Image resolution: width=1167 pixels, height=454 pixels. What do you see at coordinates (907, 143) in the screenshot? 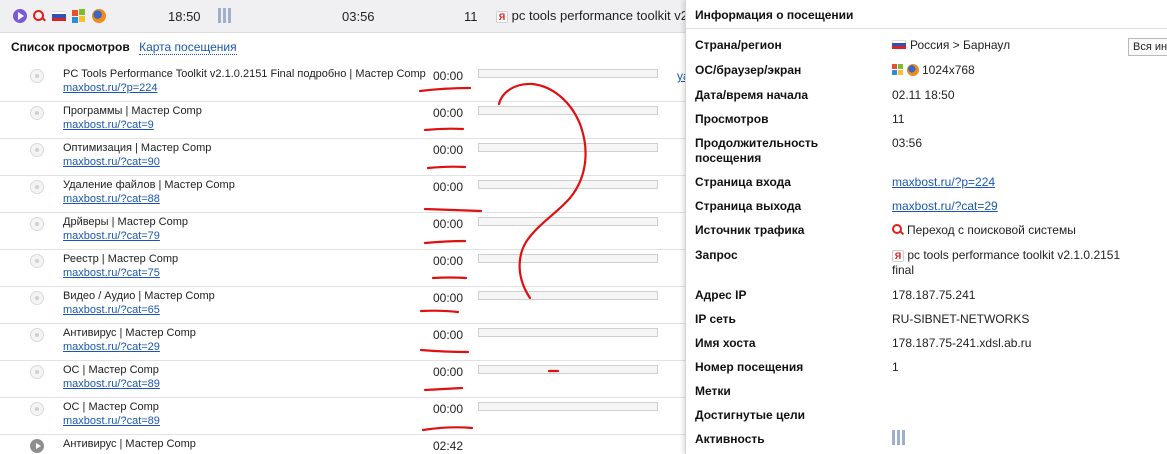
I see `duration-value: 03:56` at bounding box center [907, 143].